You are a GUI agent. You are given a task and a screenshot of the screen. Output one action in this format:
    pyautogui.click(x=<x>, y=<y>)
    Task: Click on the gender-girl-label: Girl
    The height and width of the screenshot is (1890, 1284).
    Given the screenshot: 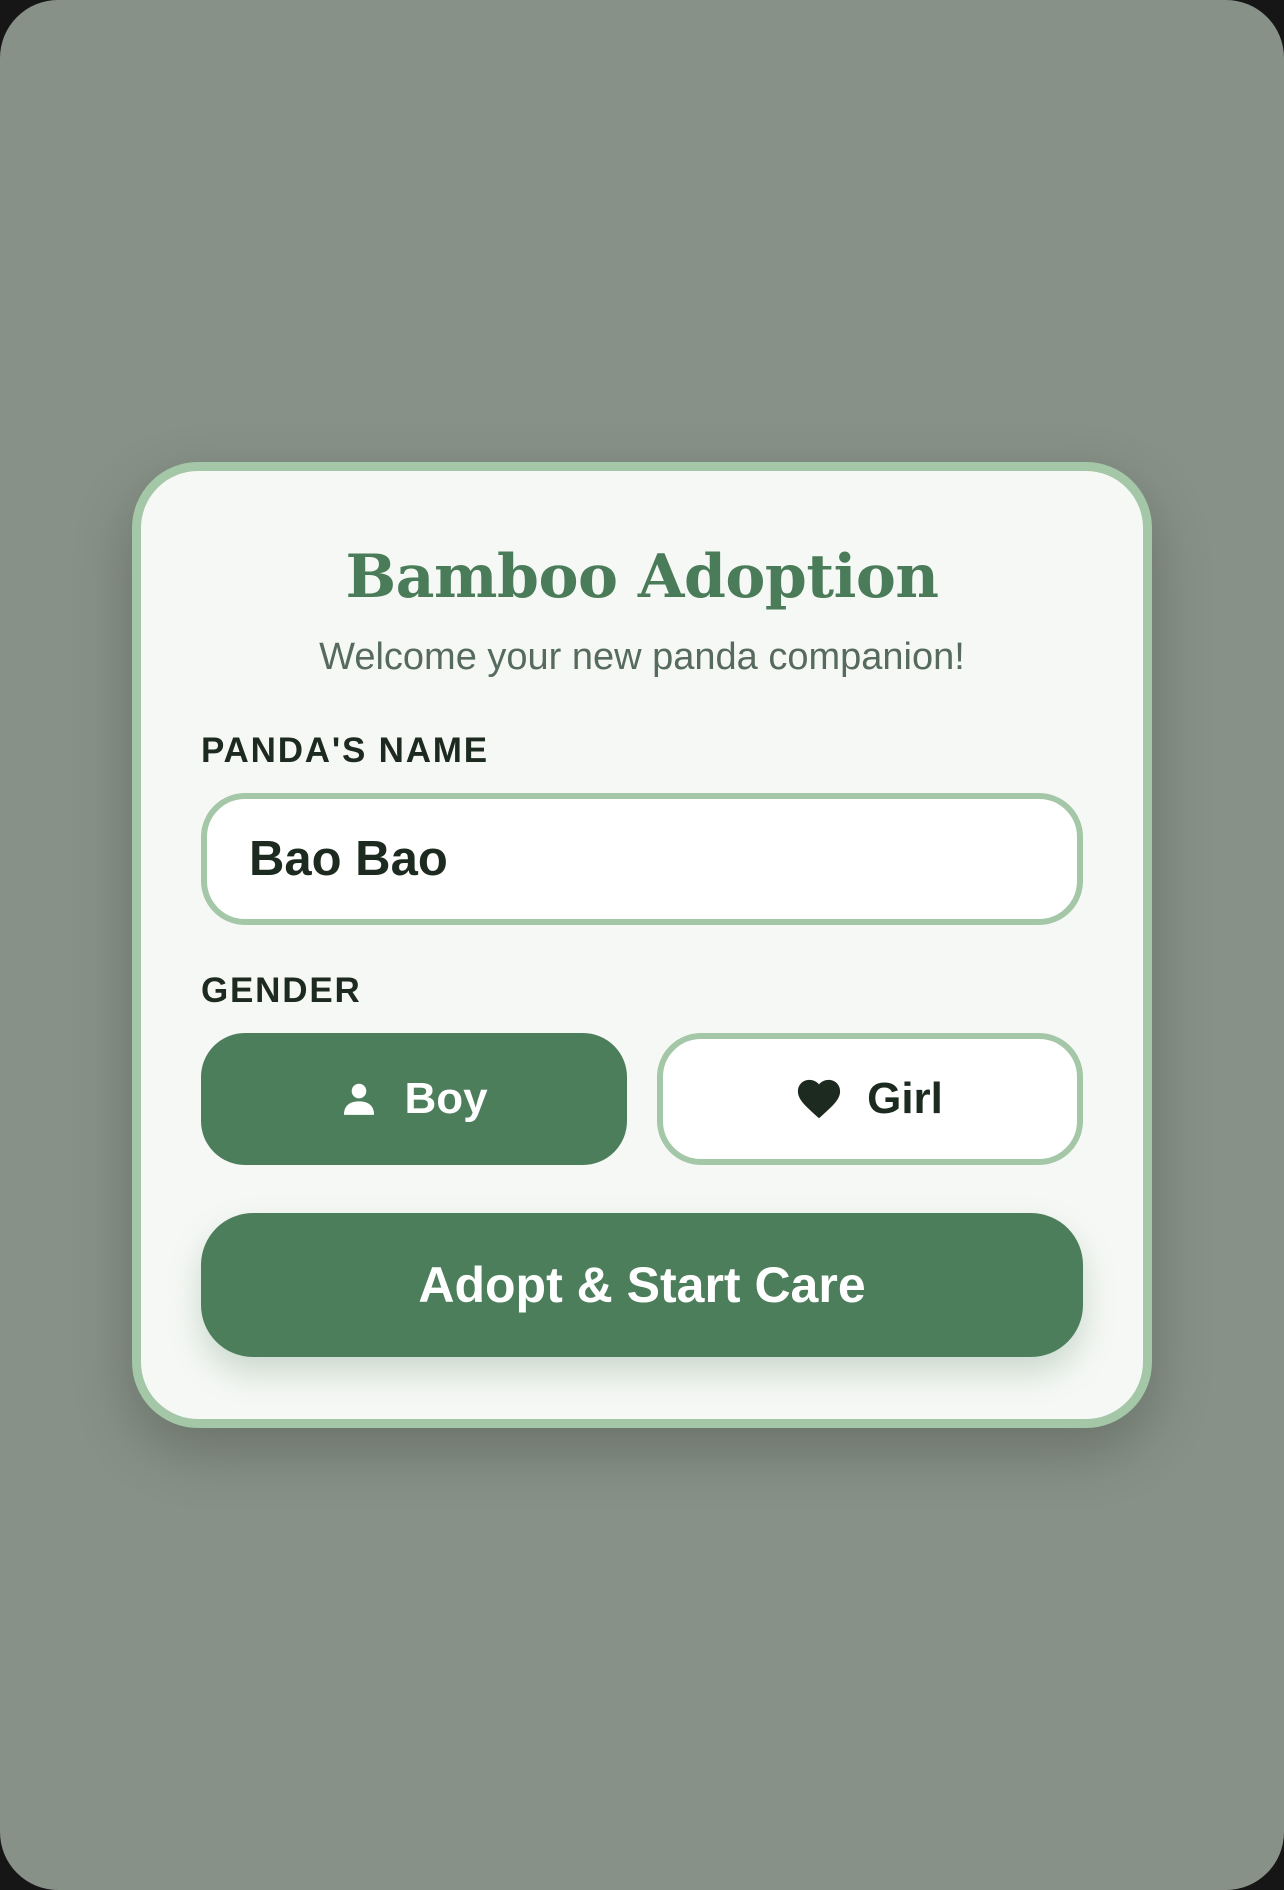 What is the action you would take?
    pyautogui.click(x=905, y=1098)
    